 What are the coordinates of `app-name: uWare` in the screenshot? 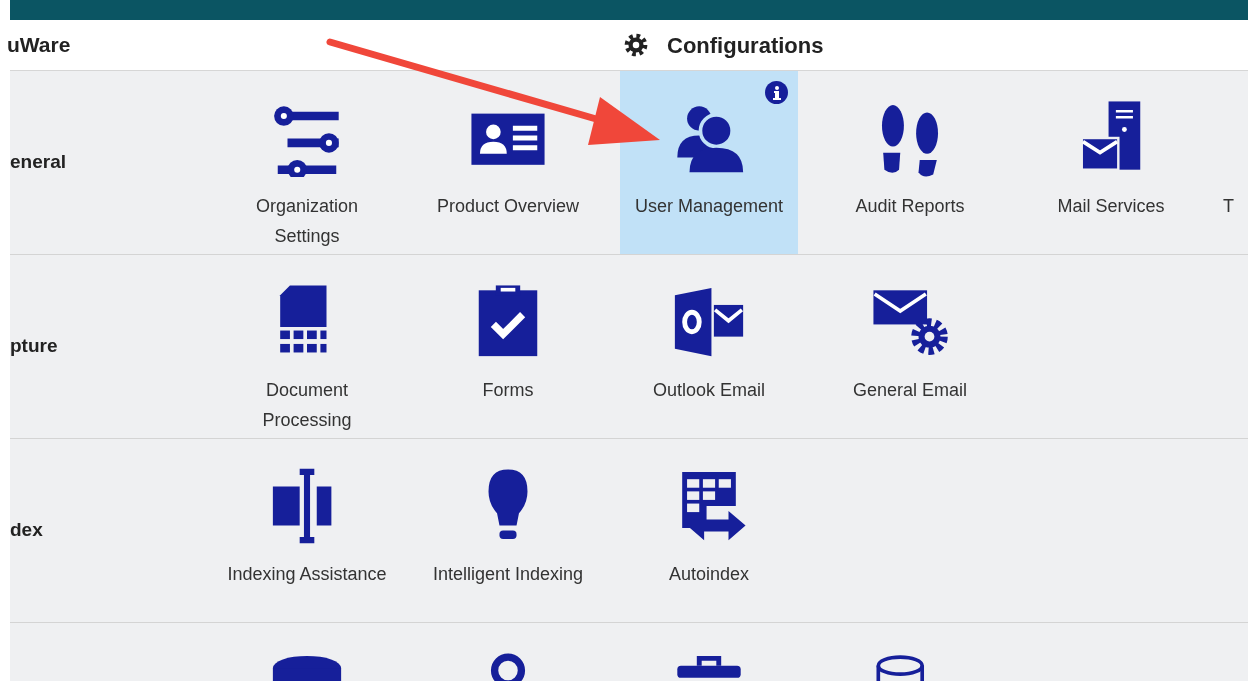 It's located at (39, 45).